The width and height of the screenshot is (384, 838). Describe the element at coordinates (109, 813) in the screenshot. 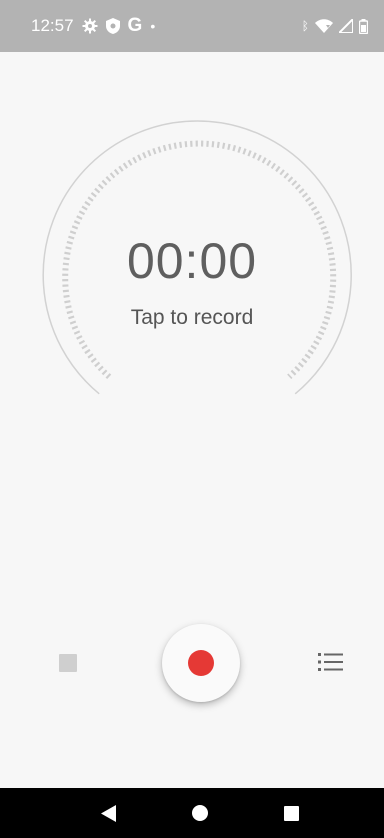

I see `back-triangle-icon` at that location.